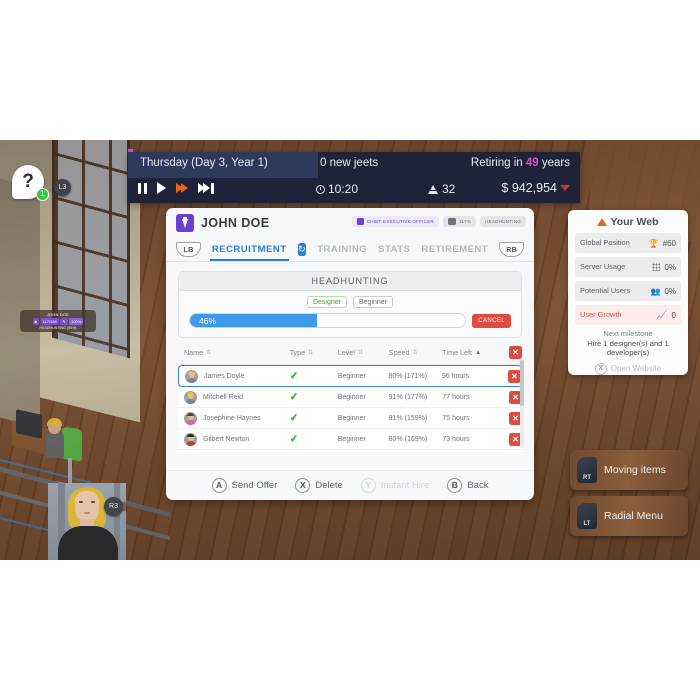 The height and width of the screenshot is (700, 700). I want to click on tab-retirement: RETIREMENT, so click(454, 249).